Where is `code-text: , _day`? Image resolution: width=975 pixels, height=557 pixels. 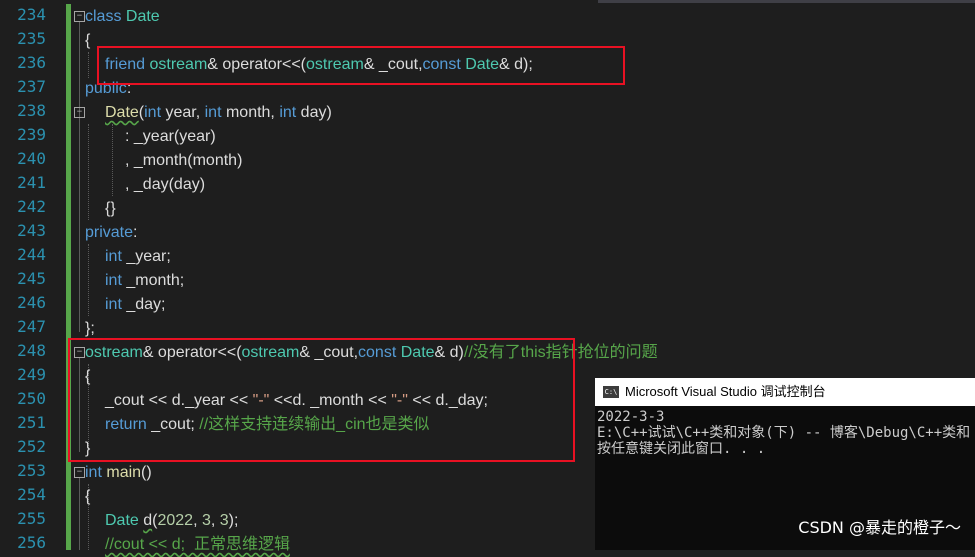
code-text: , _day is located at coordinates (147, 184).